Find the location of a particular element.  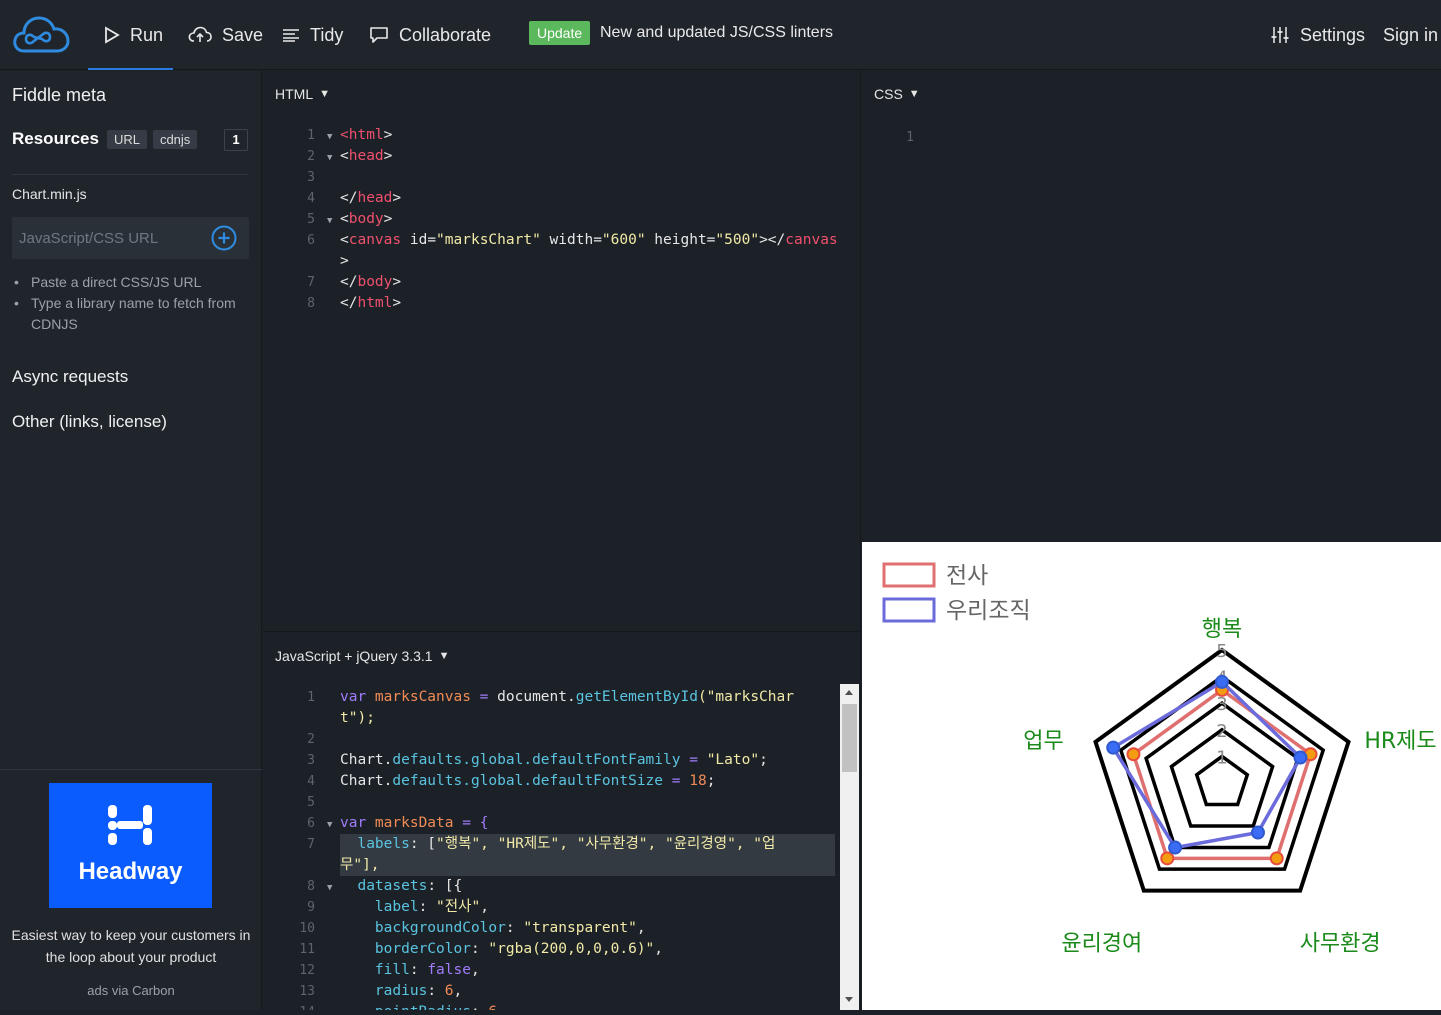

code-line: > is located at coordinates (344, 261).